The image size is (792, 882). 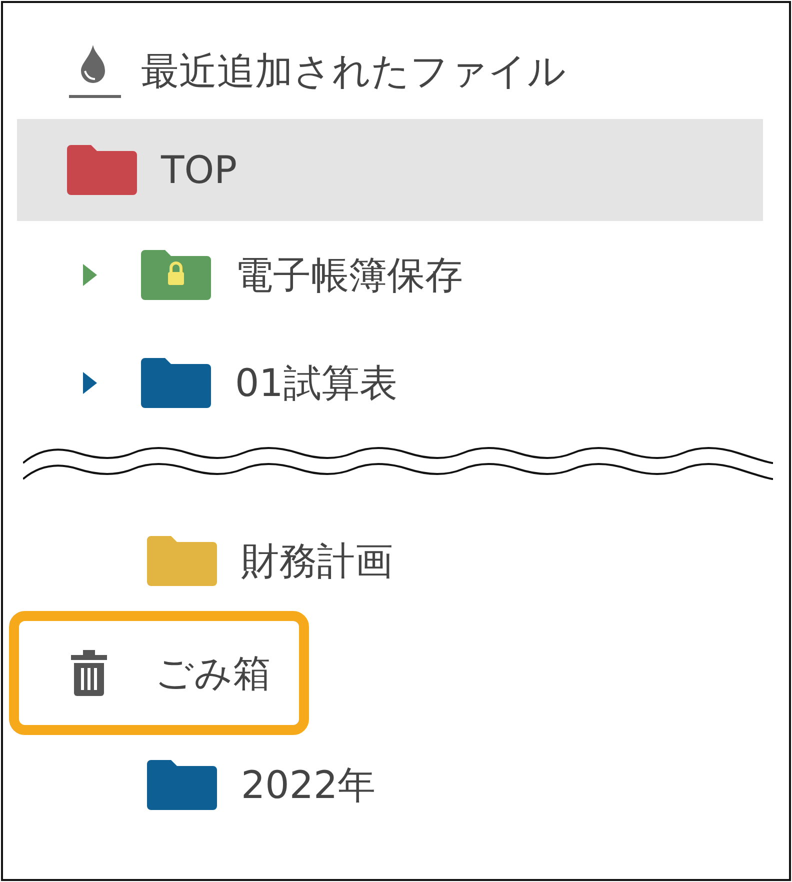 I want to click on tree-item: 2022年, so click(x=396, y=785).